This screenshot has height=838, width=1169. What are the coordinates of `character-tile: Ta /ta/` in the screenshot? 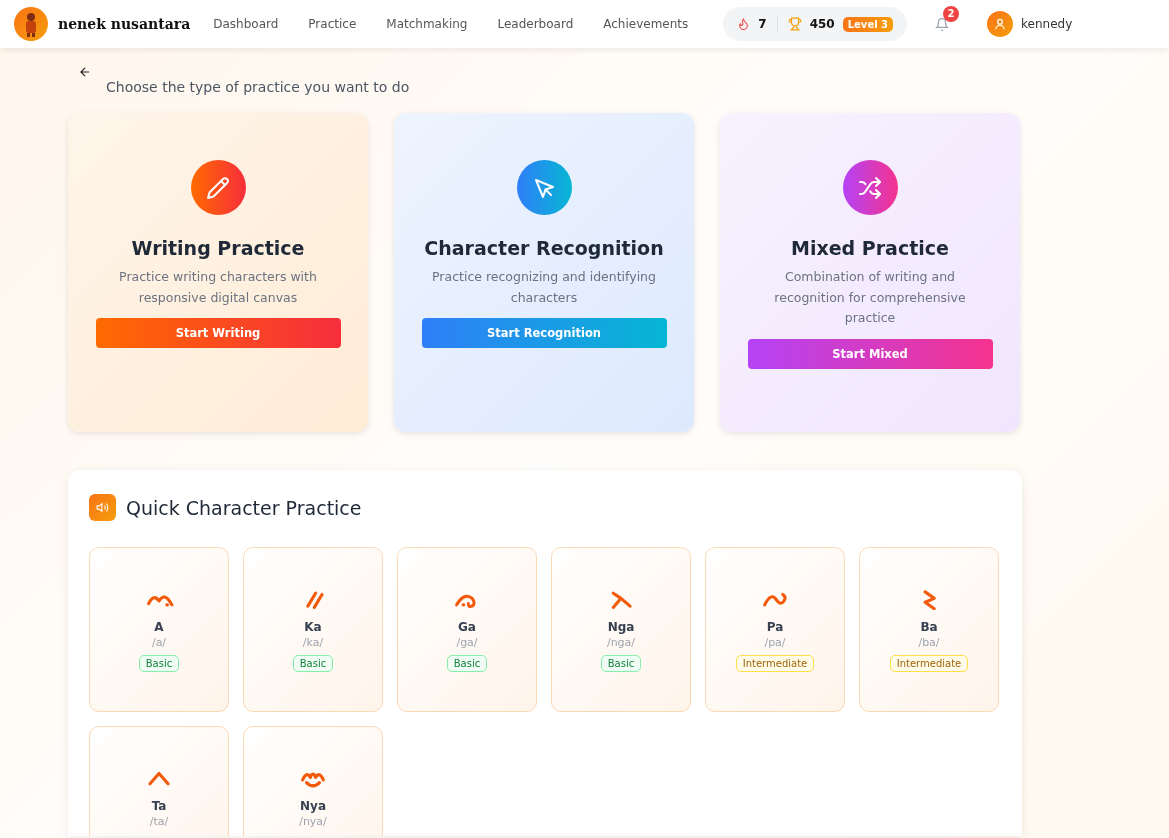 It's located at (159, 781).